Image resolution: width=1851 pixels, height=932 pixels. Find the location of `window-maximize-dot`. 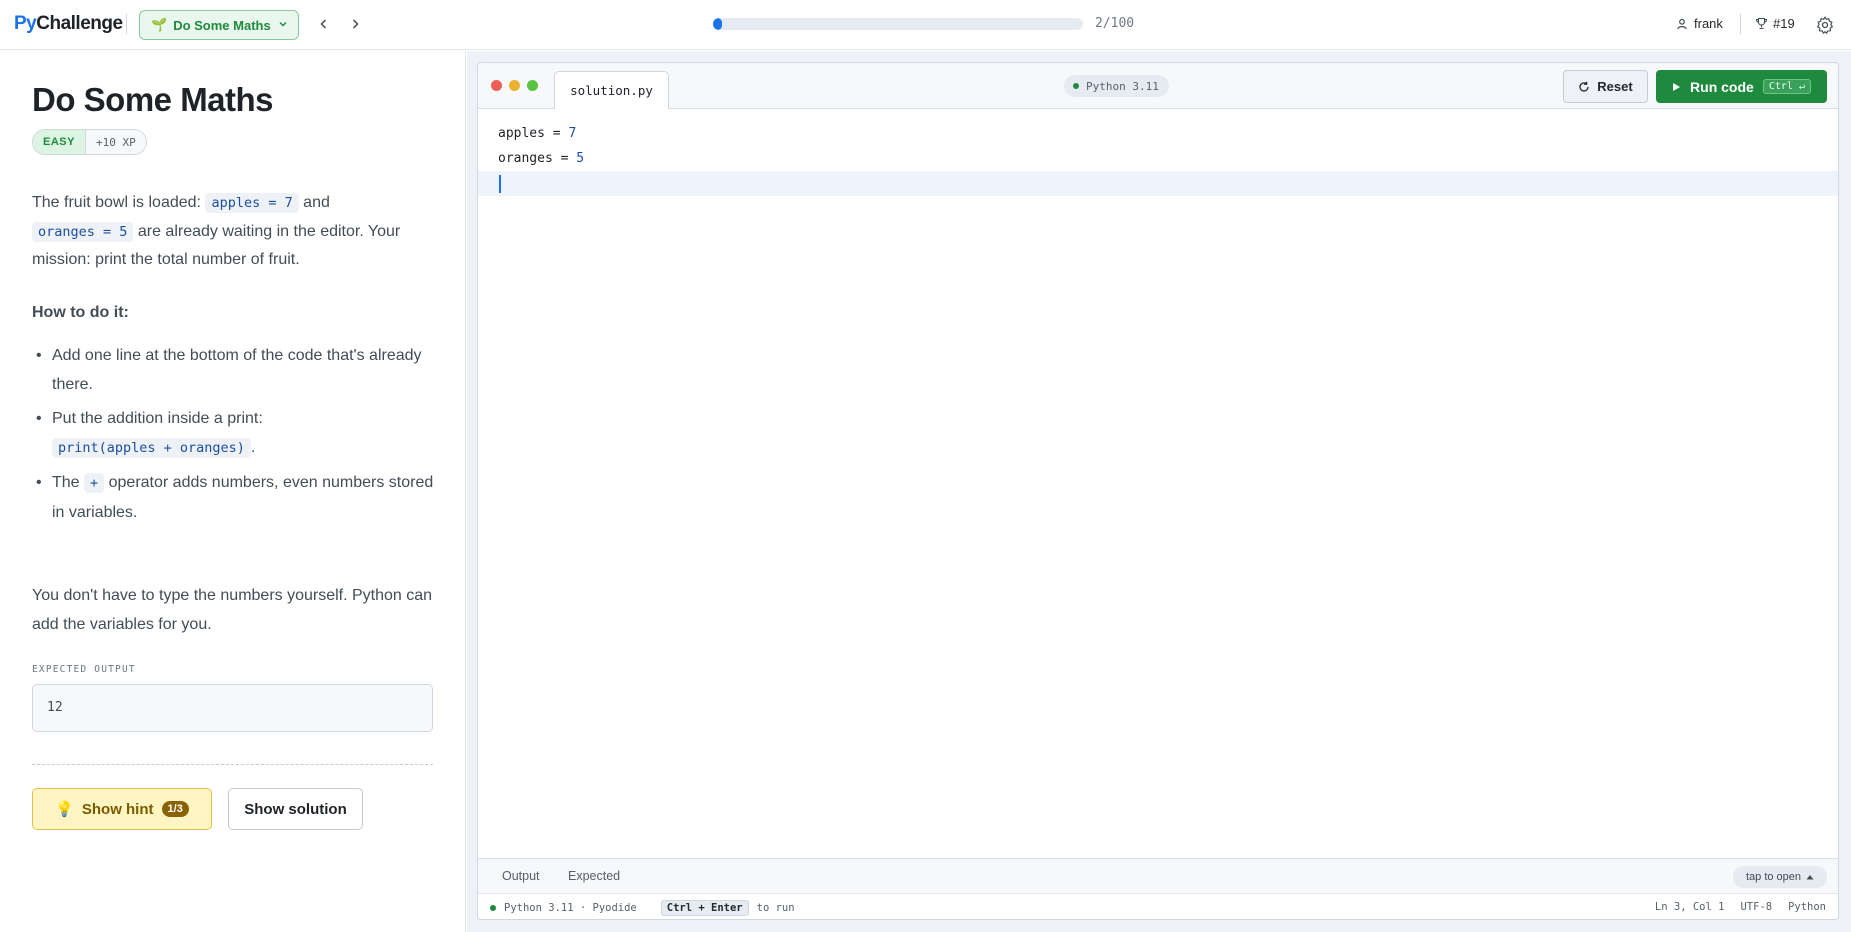

window-maximize-dot is located at coordinates (532, 85).